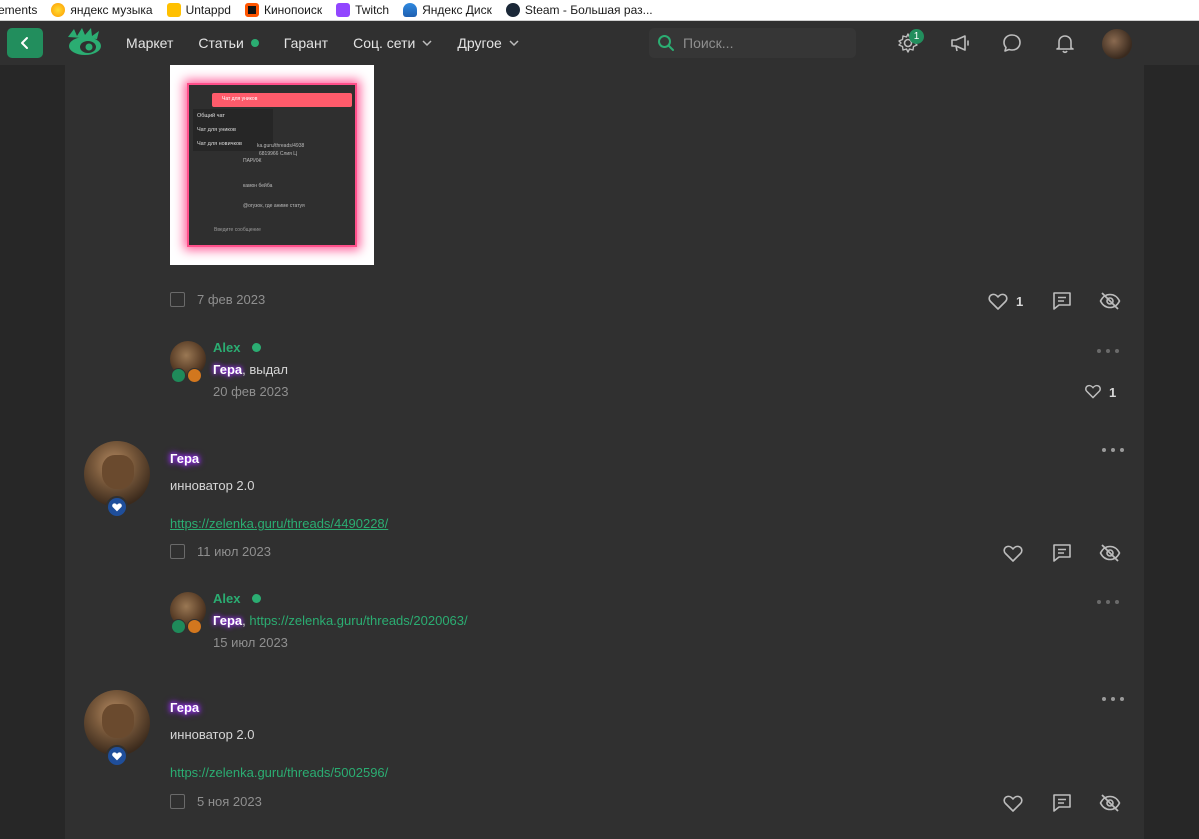  What do you see at coordinates (410, 10) in the screenshot?
I see `yandex-disk-icon` at bounding box center [410, 10].